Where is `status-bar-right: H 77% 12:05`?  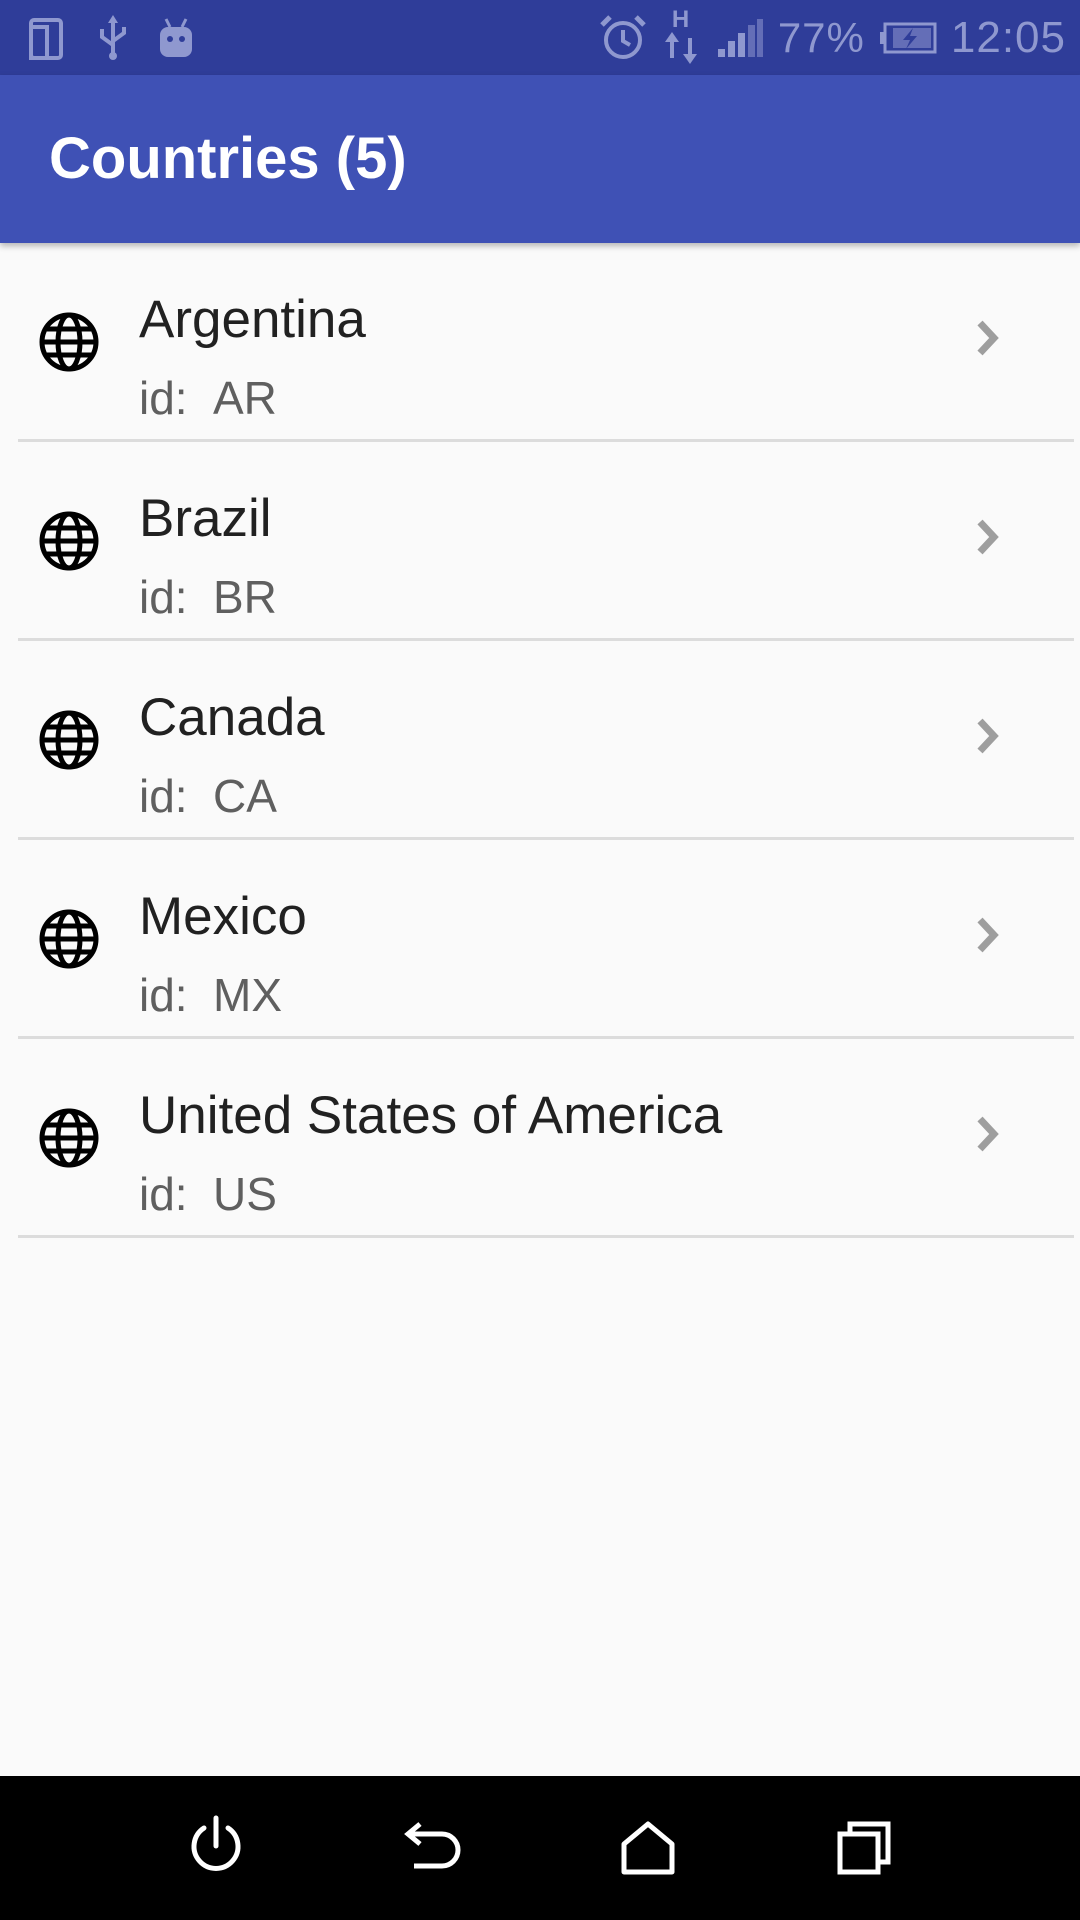
status-bar-right: H 77% 12:05 is located at coordinates (832, 37).